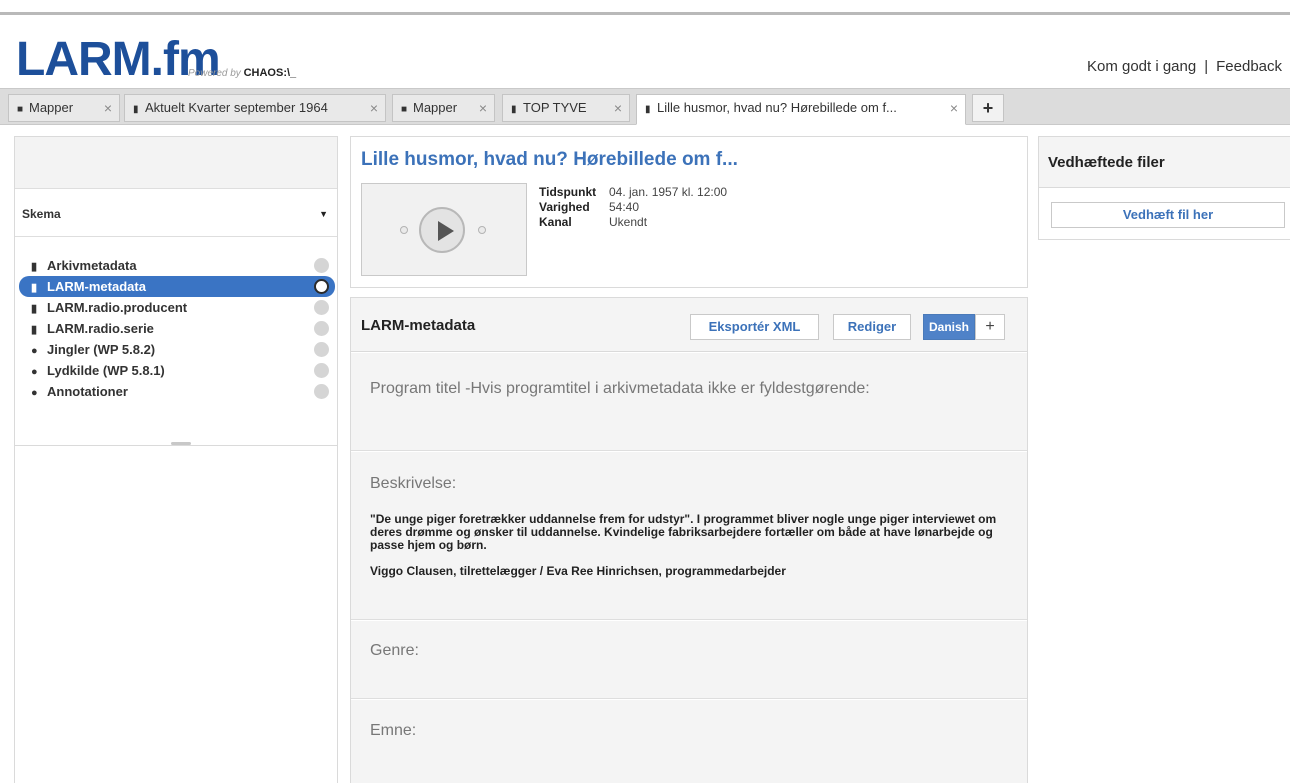 The width and height of the screenshot is (1290, 783). Describe the element at coordinates (404, 230) in the screenshot. I see `rewind-icon` at that location.